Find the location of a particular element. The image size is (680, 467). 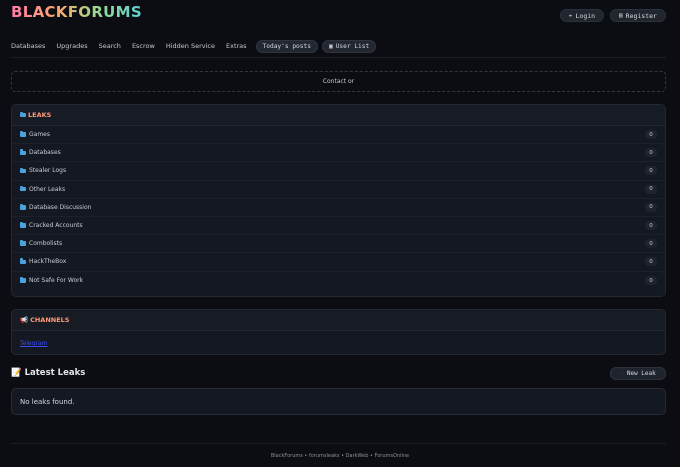

todays-posts-button: Today's posts is located at coordinates (286, 46).